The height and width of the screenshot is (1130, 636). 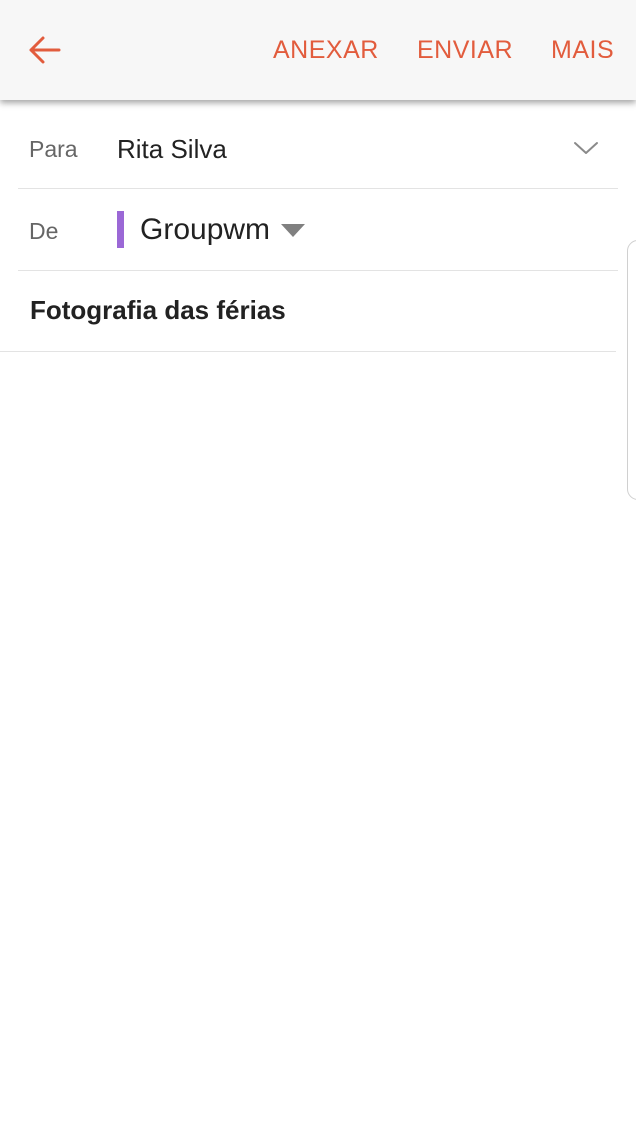 I want to click on expand-recipients-button, so click(x=586, y=148).